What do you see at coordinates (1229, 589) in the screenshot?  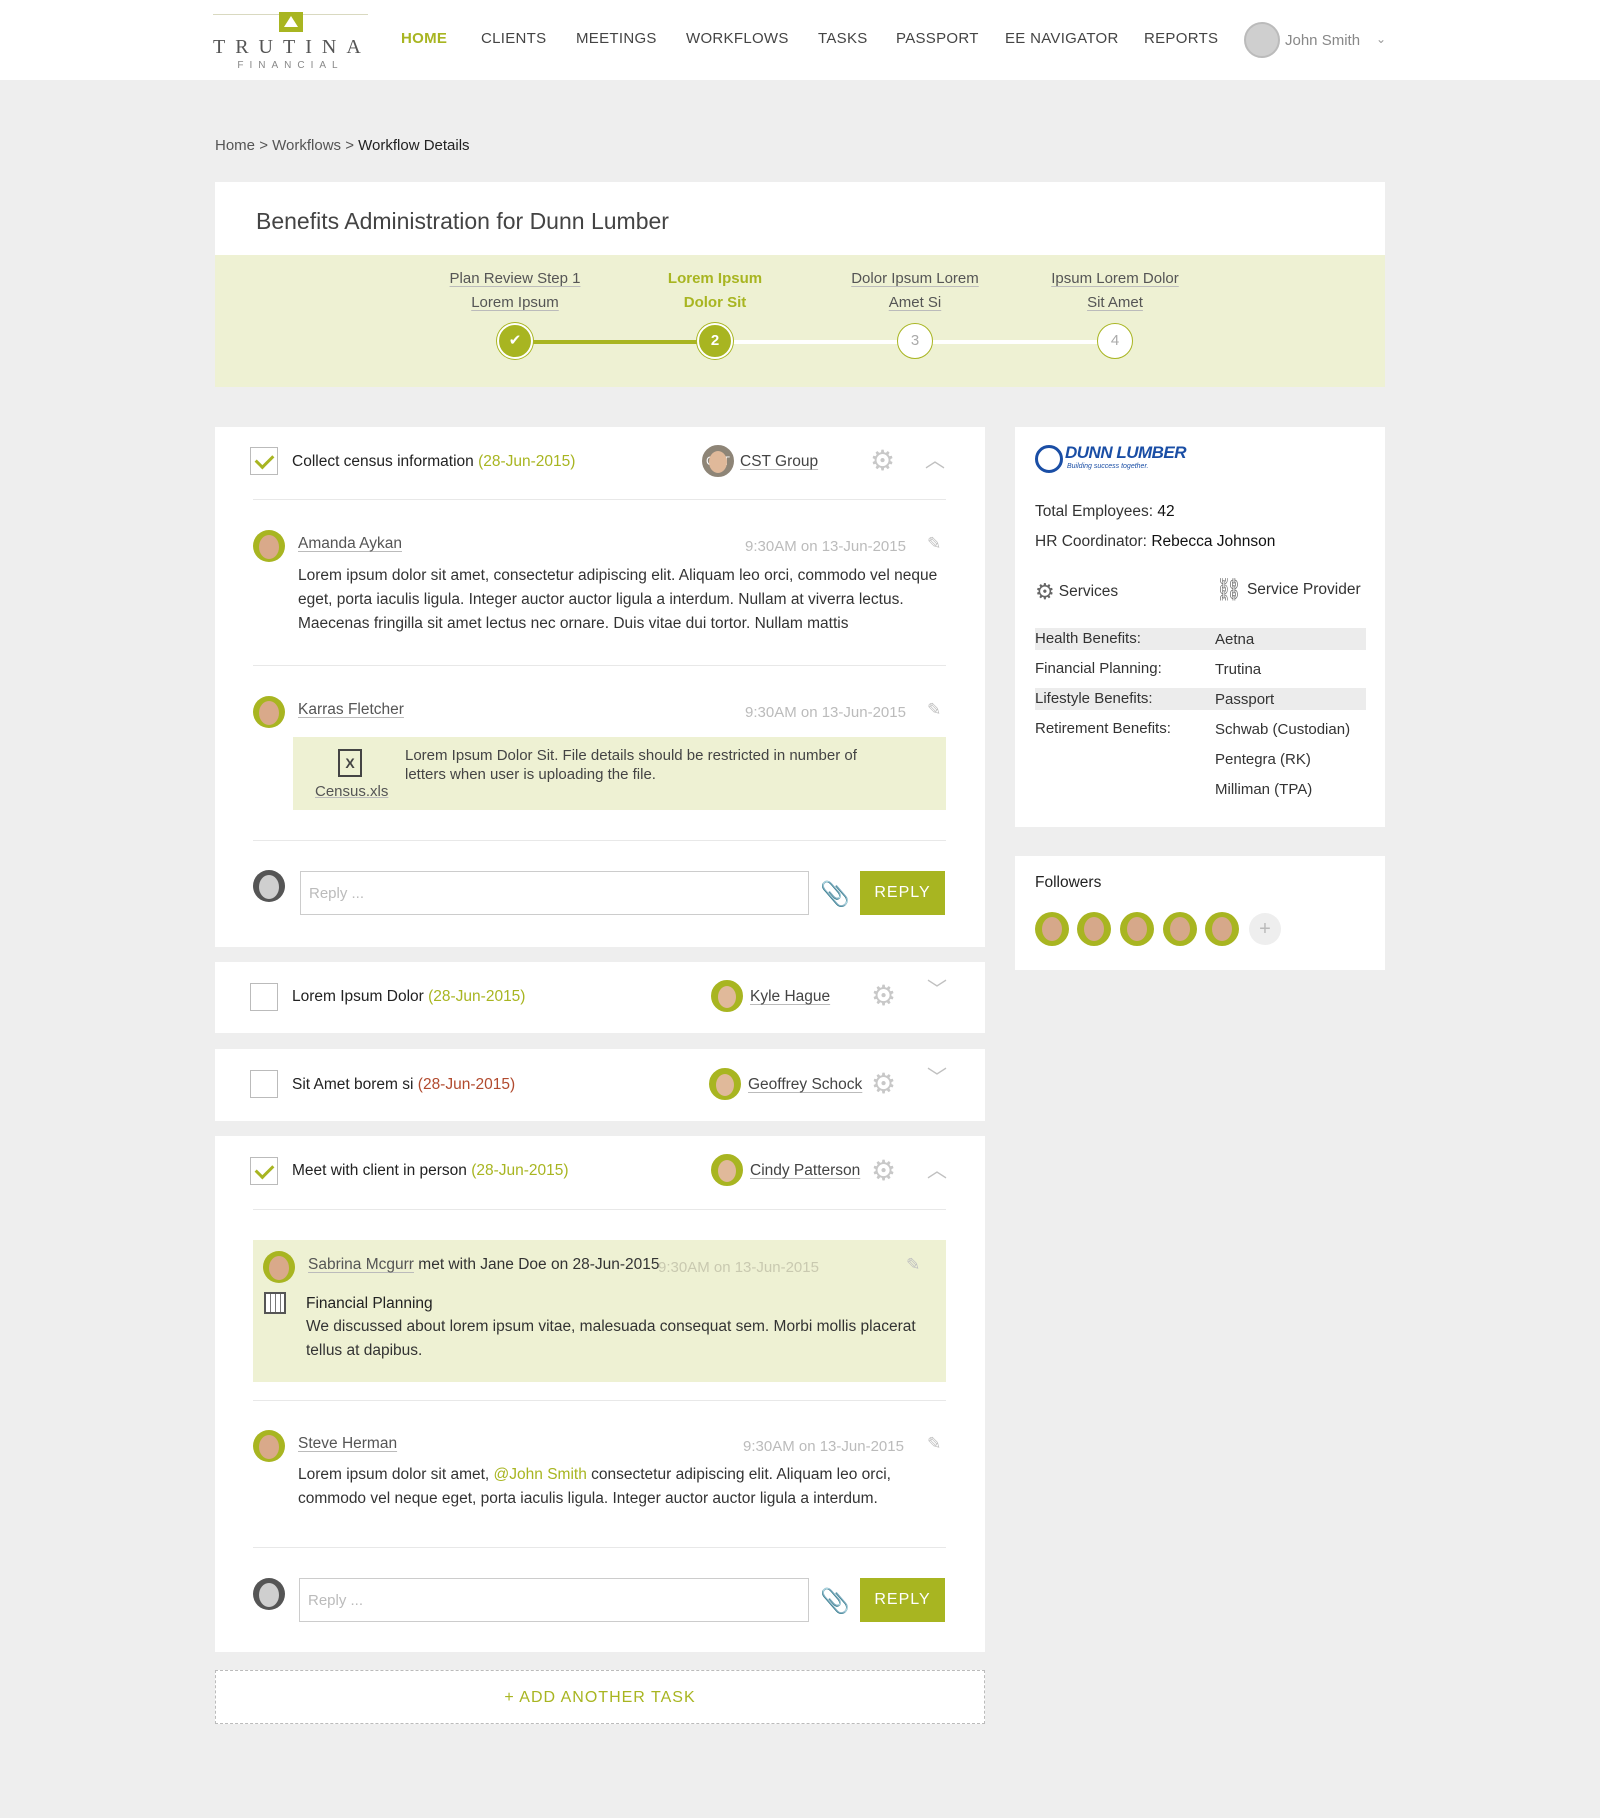 I see `link-chain-icon: ⛓` at bounding box center [1229, 589].